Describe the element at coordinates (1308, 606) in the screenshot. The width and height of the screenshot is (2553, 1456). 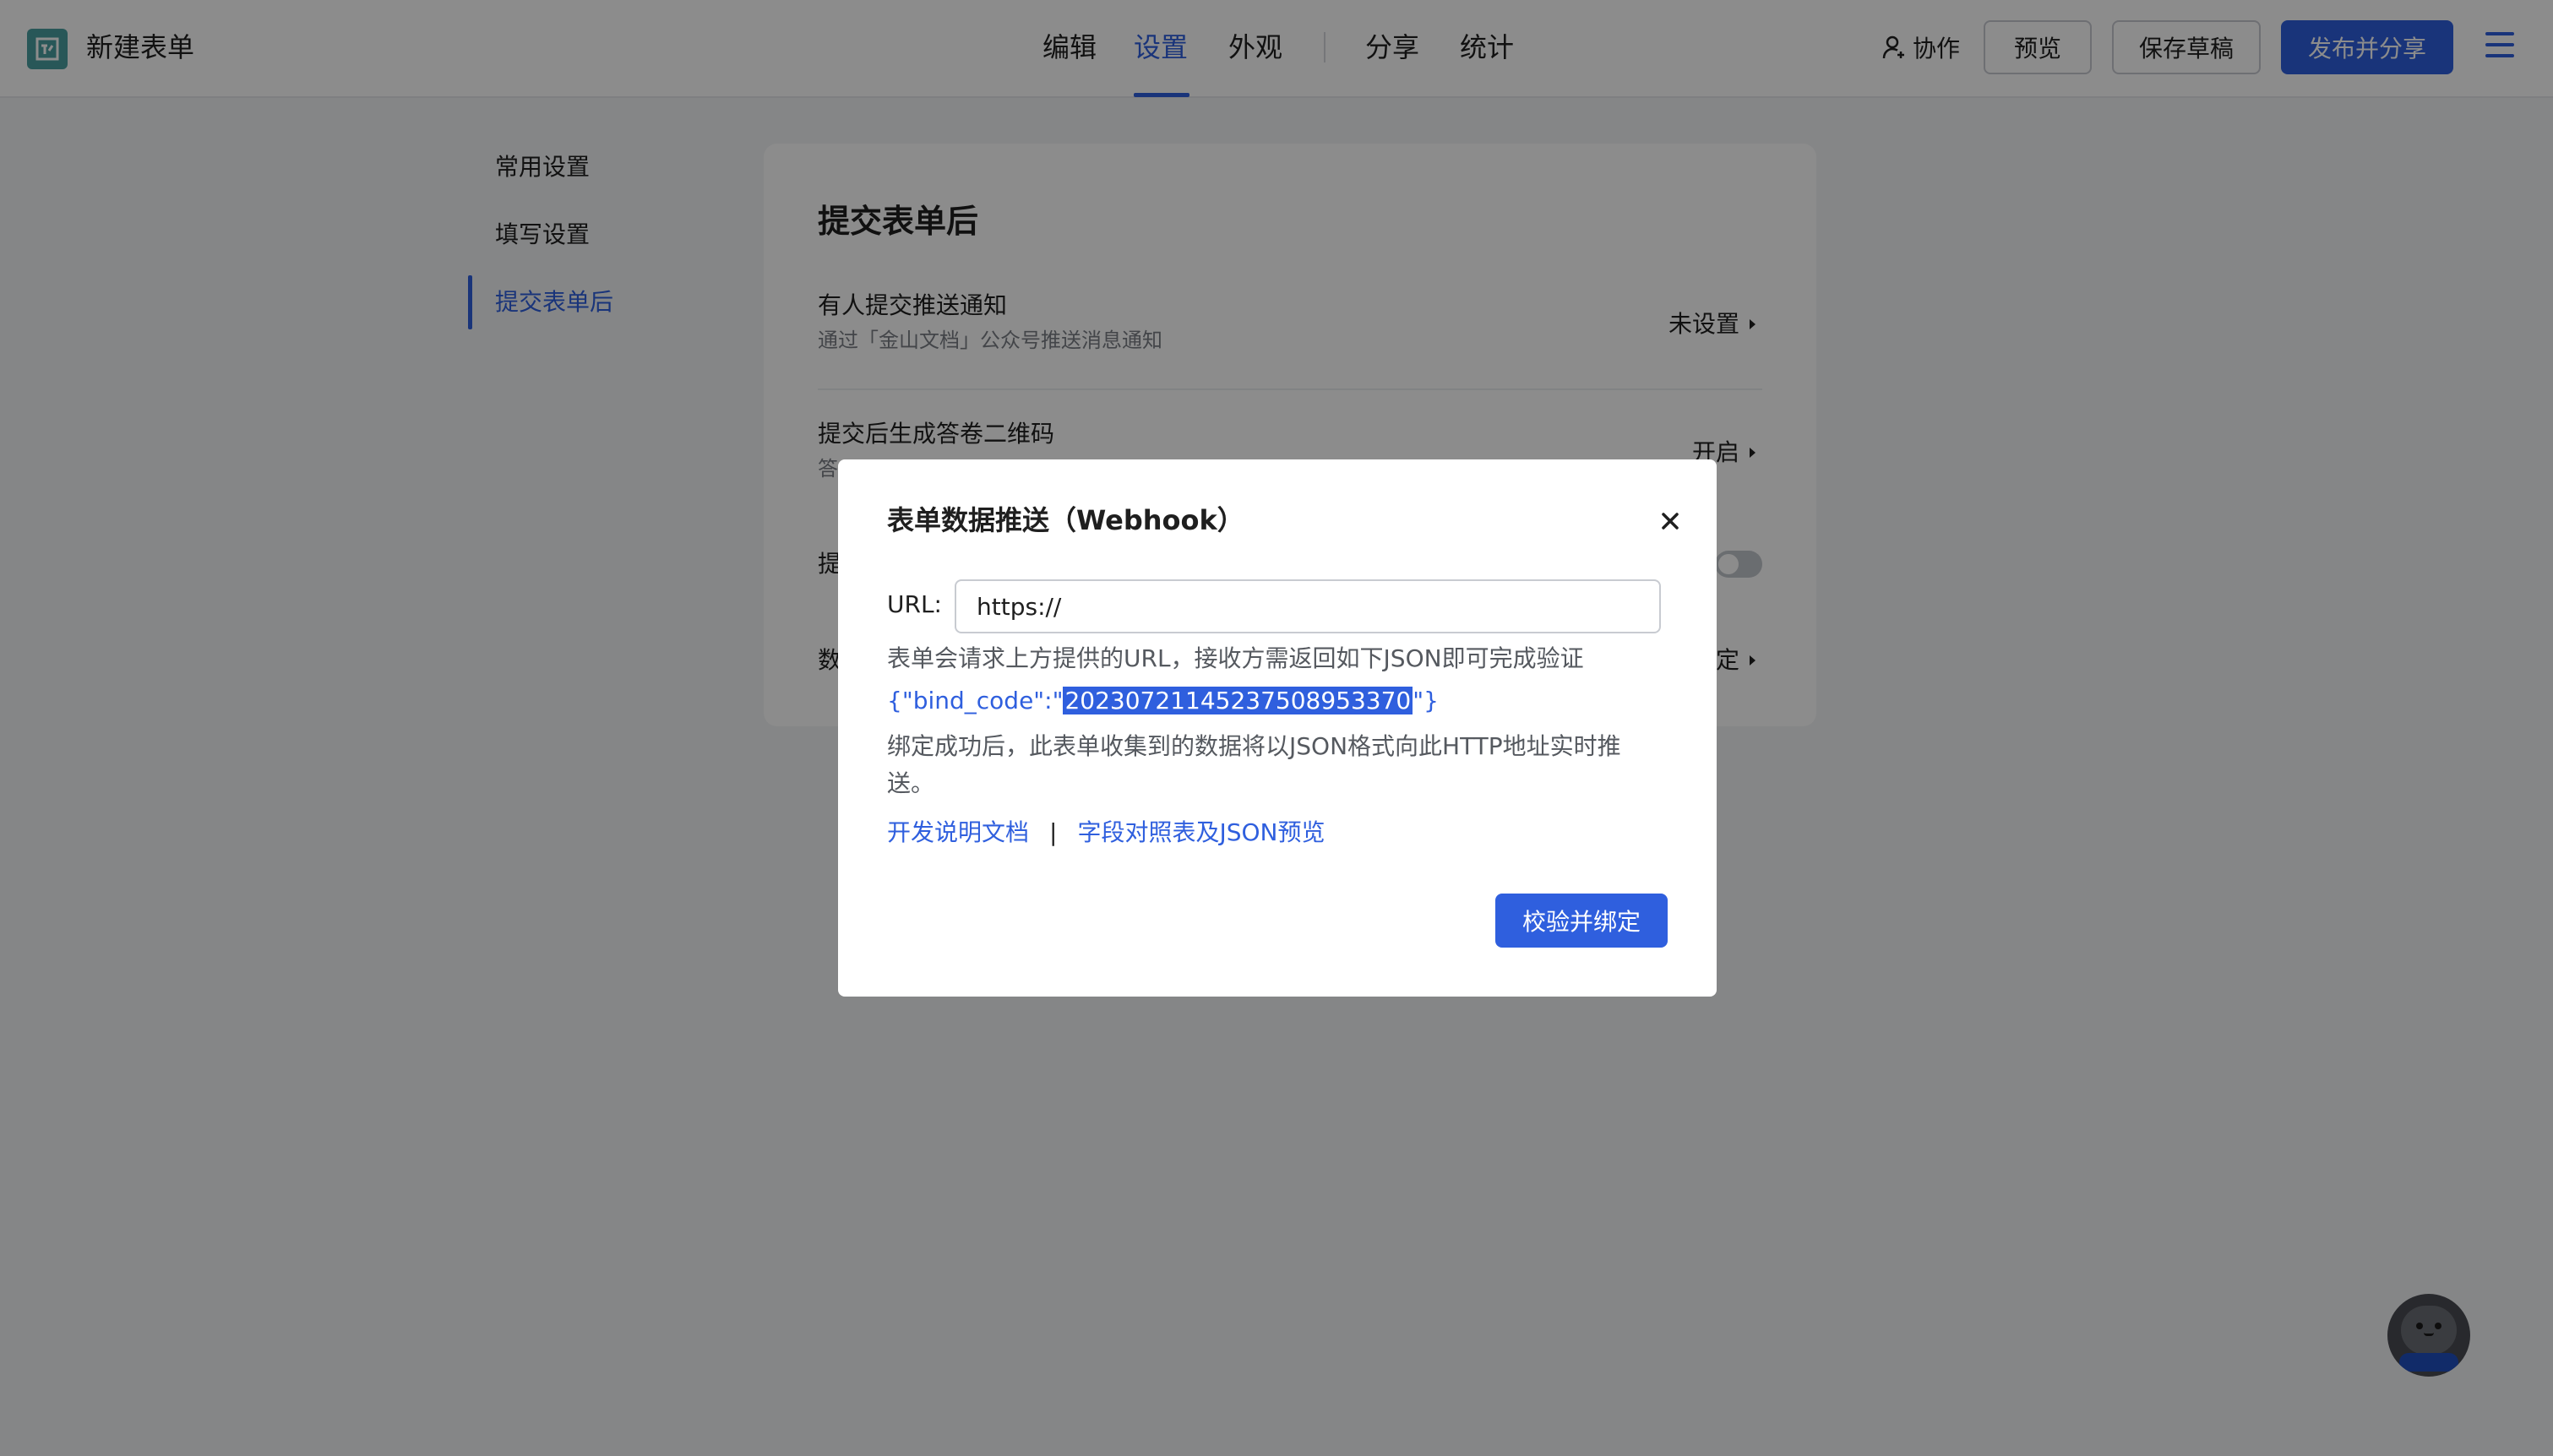
I see `url-input` at that location.